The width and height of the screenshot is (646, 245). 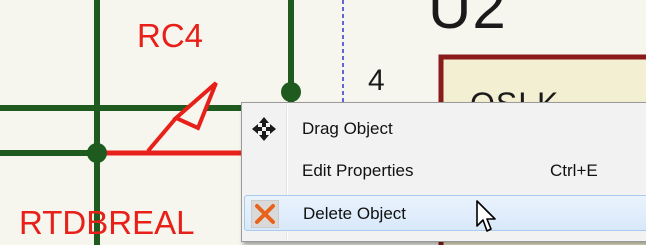 What do you see at coordinates (467, 20) in the screenshot?
I see `chip-reference-label: U2` at bounding box center [467, 20].